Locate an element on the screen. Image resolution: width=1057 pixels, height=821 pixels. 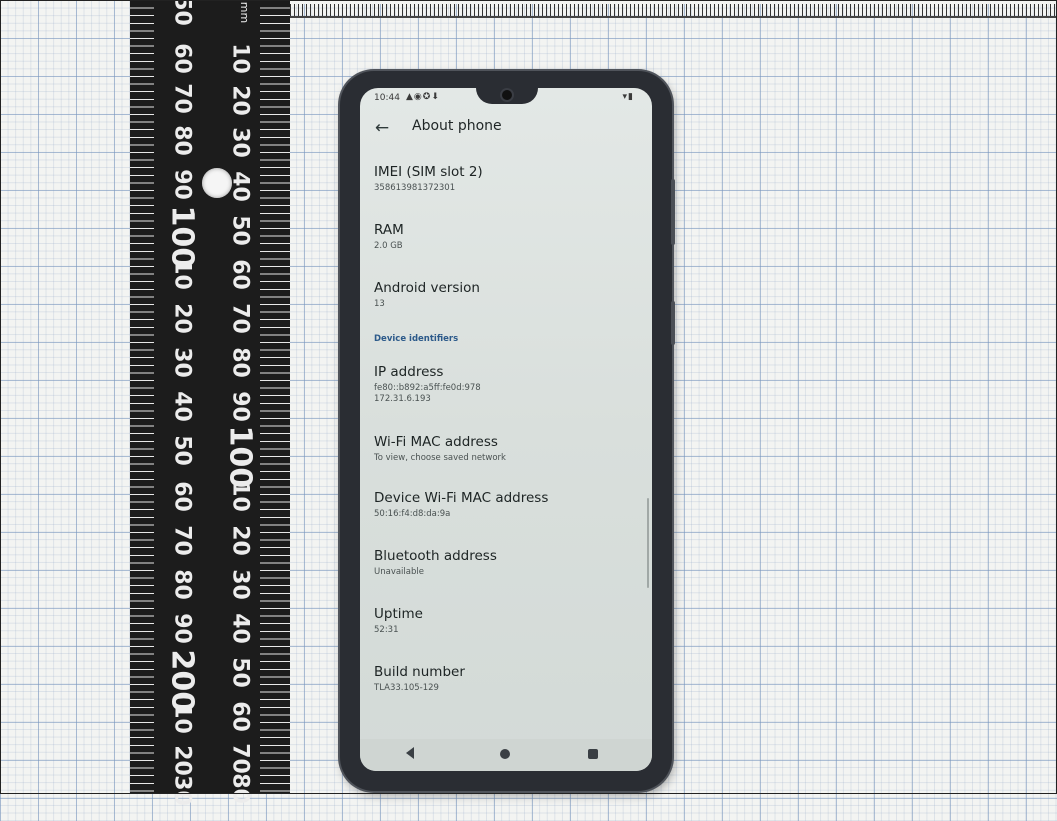
item-value: 2.0 GB is located at coordinates (388, 246).